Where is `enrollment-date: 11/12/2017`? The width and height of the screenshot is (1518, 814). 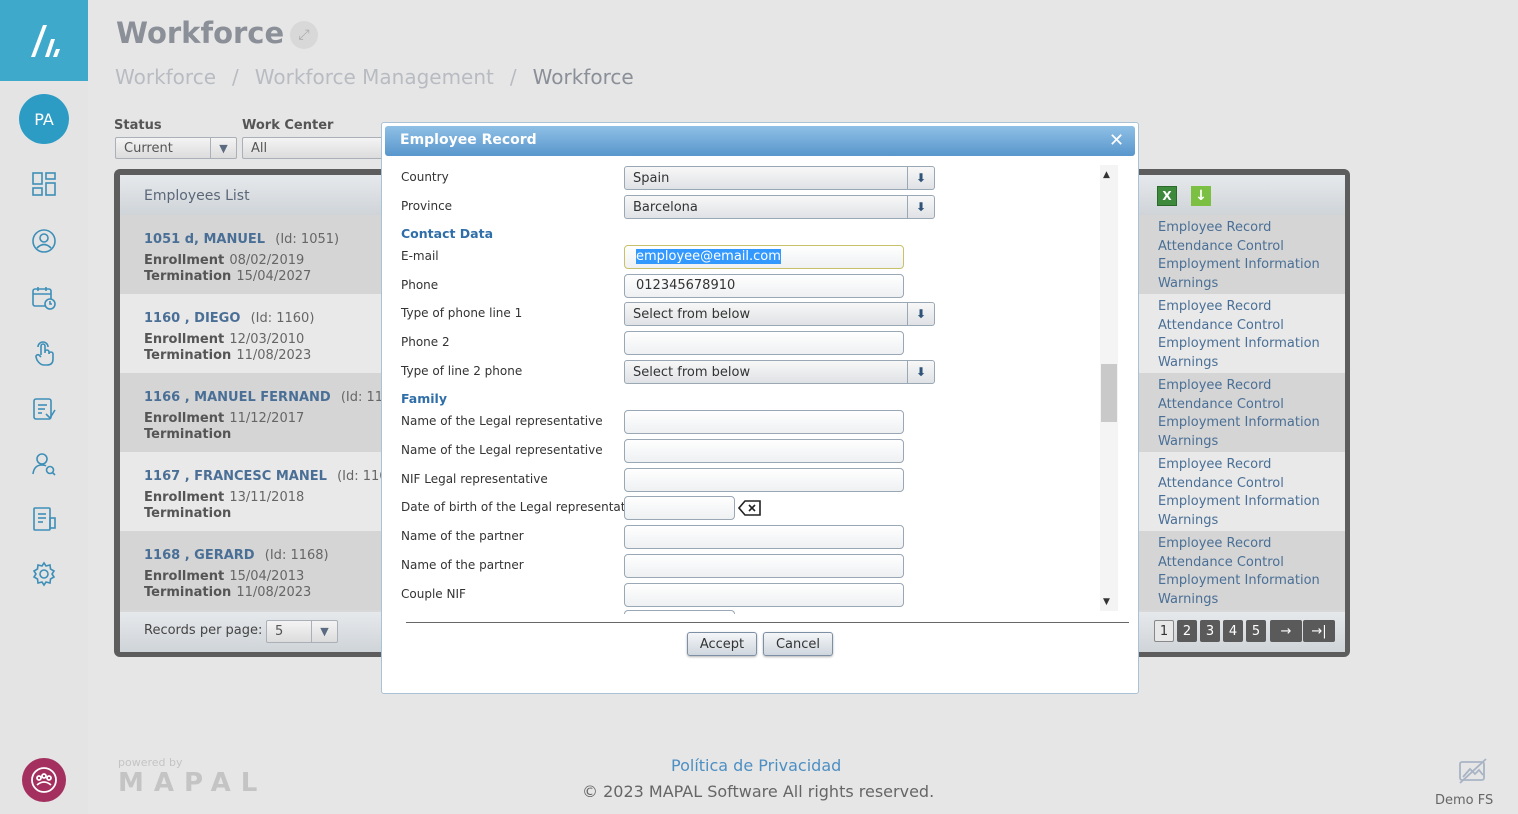 enrollment-date: 11/12/2017 is located at coordinates (267, 418).